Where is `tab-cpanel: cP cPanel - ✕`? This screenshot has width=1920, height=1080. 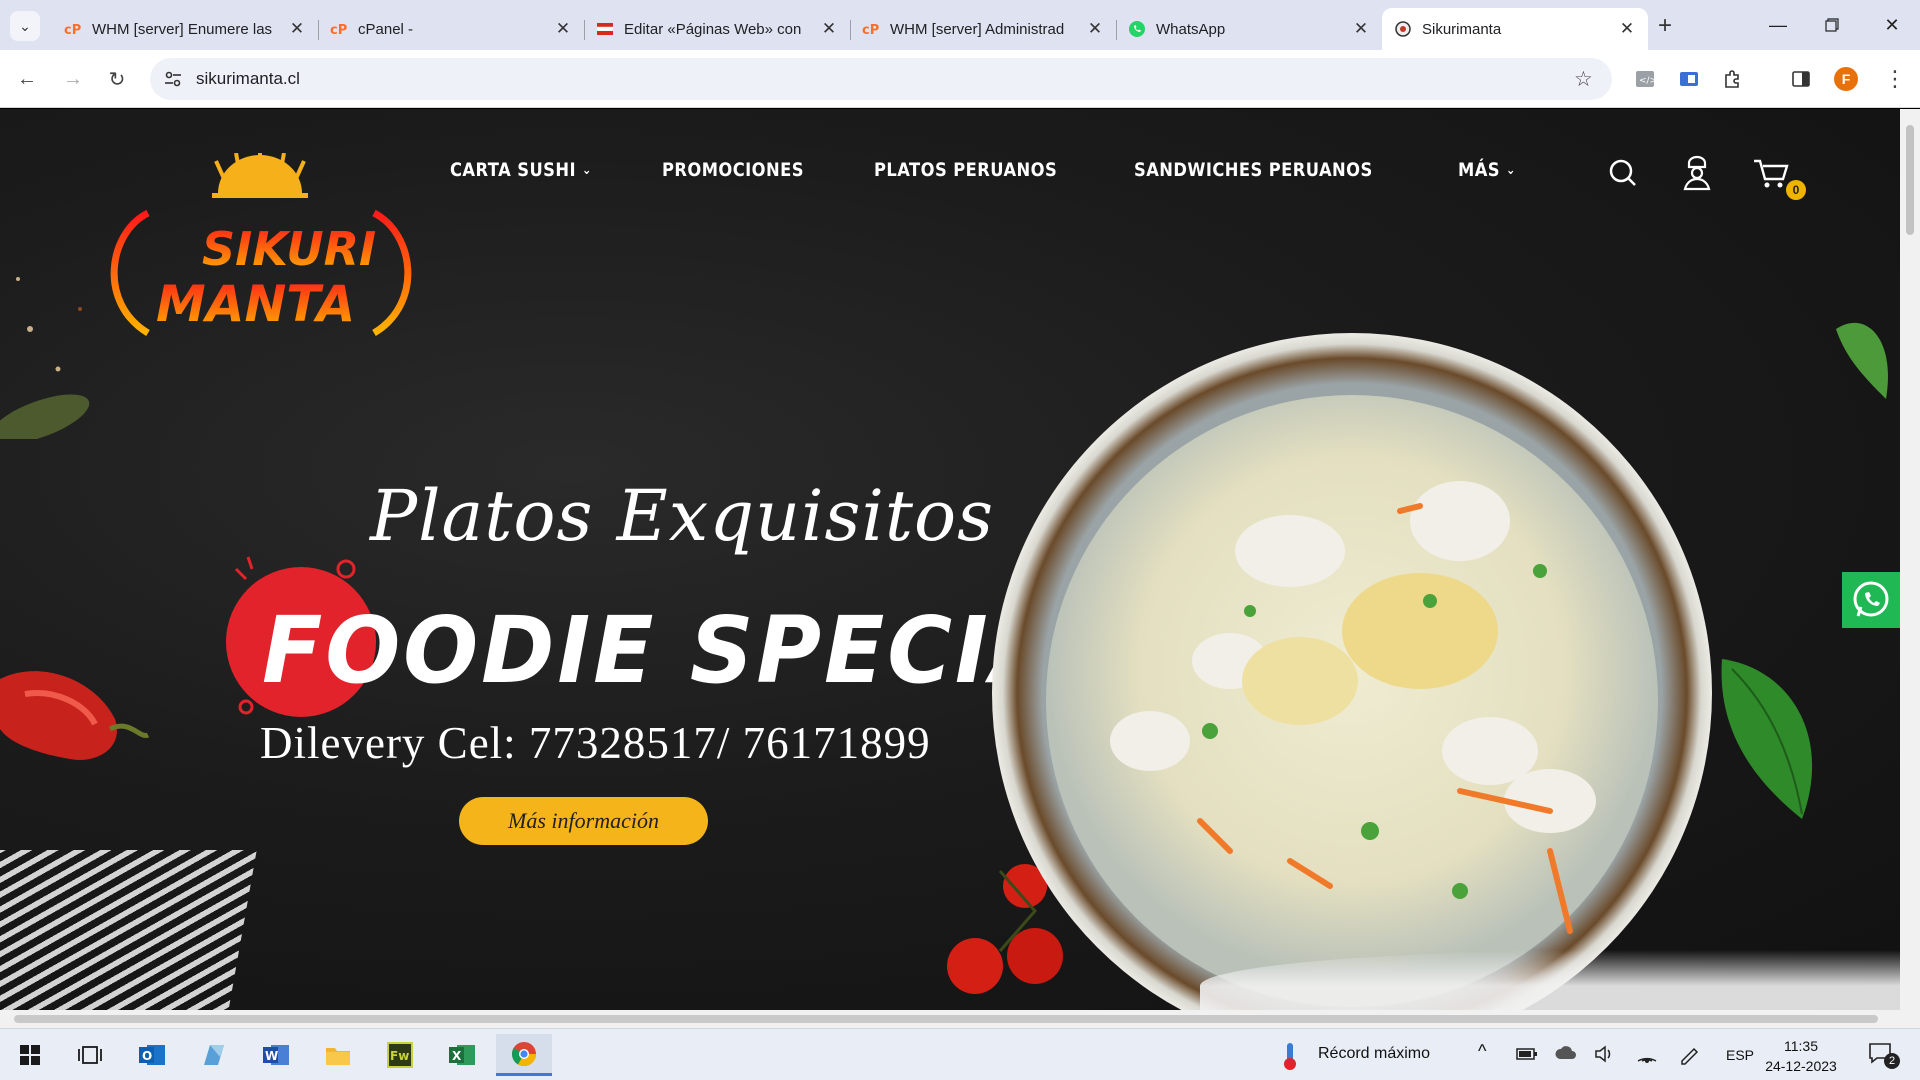 tab-cpanel: cP cPanel - ✕ is located at coordinates (451, 29).